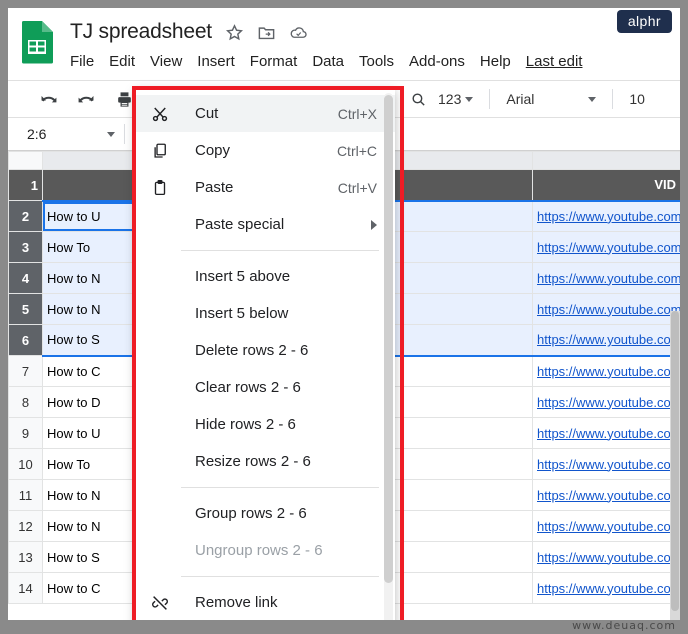 The image size is (688, 634). I want to click on menu-item-label: Delete rows 2 - 6, so click(252, 350).